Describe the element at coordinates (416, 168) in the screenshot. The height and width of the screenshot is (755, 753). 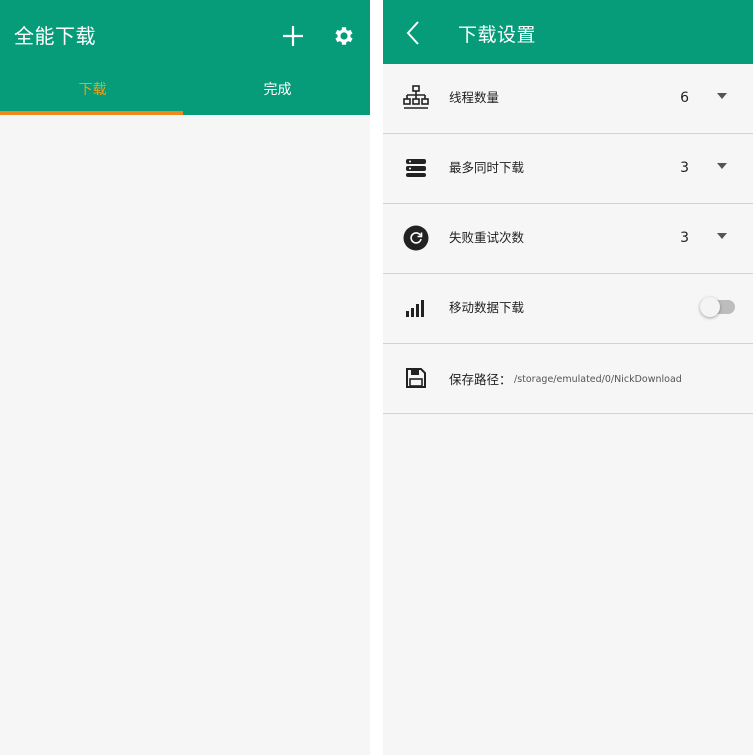
I see `server-stack-icon` at that location.